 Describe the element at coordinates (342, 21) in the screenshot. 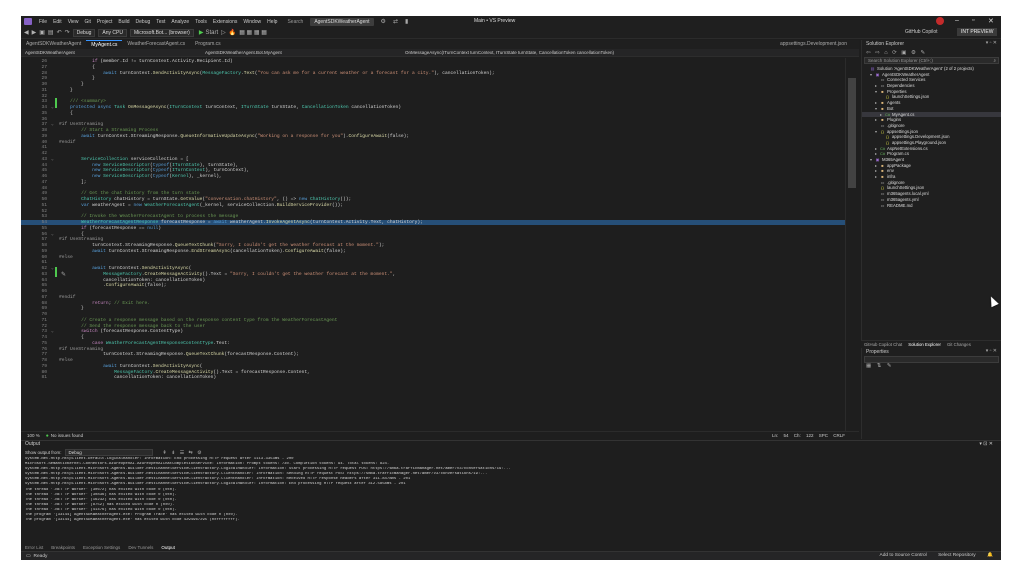

I see `solution-name-badge: AgentSDKWeatherAgent` at that location.